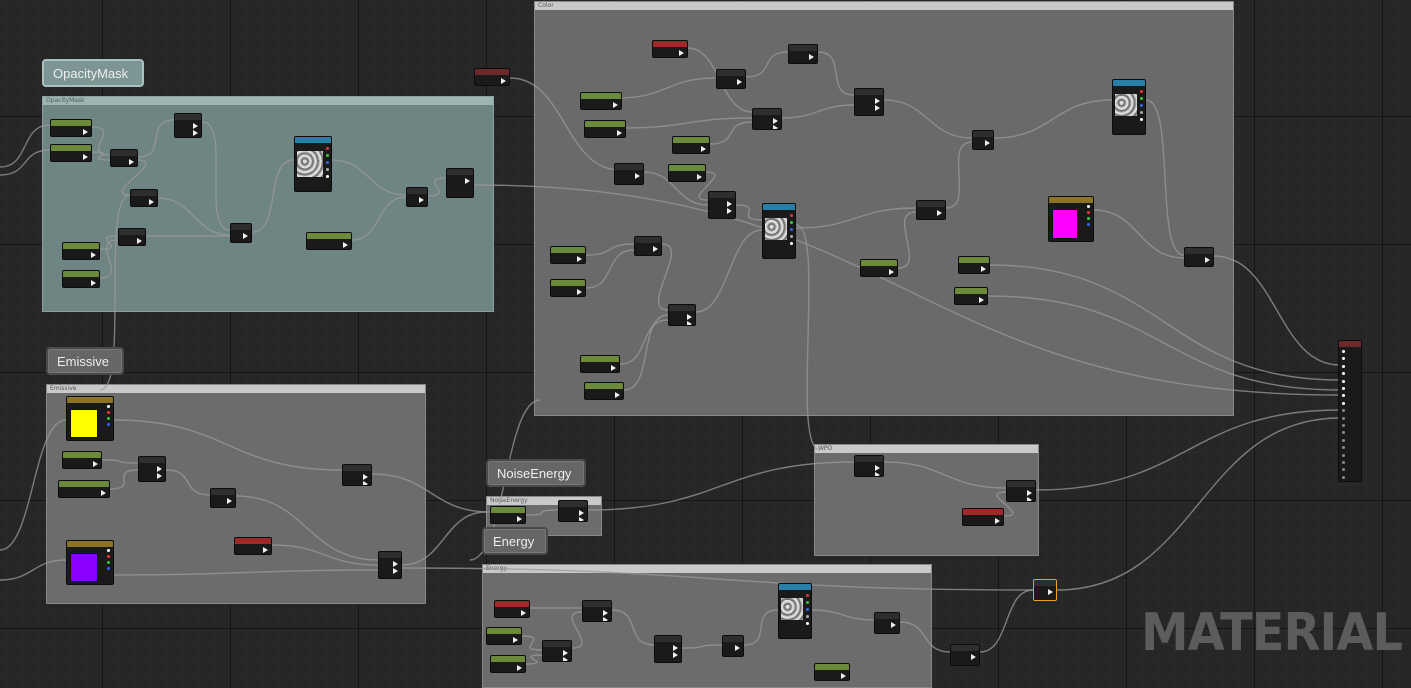 The height and width of the screenshot is (688, 1411). What do you see at coordinates (1350, 411) in the screenshot?
I see `material-output-node` at bounding box center [1350, 411].